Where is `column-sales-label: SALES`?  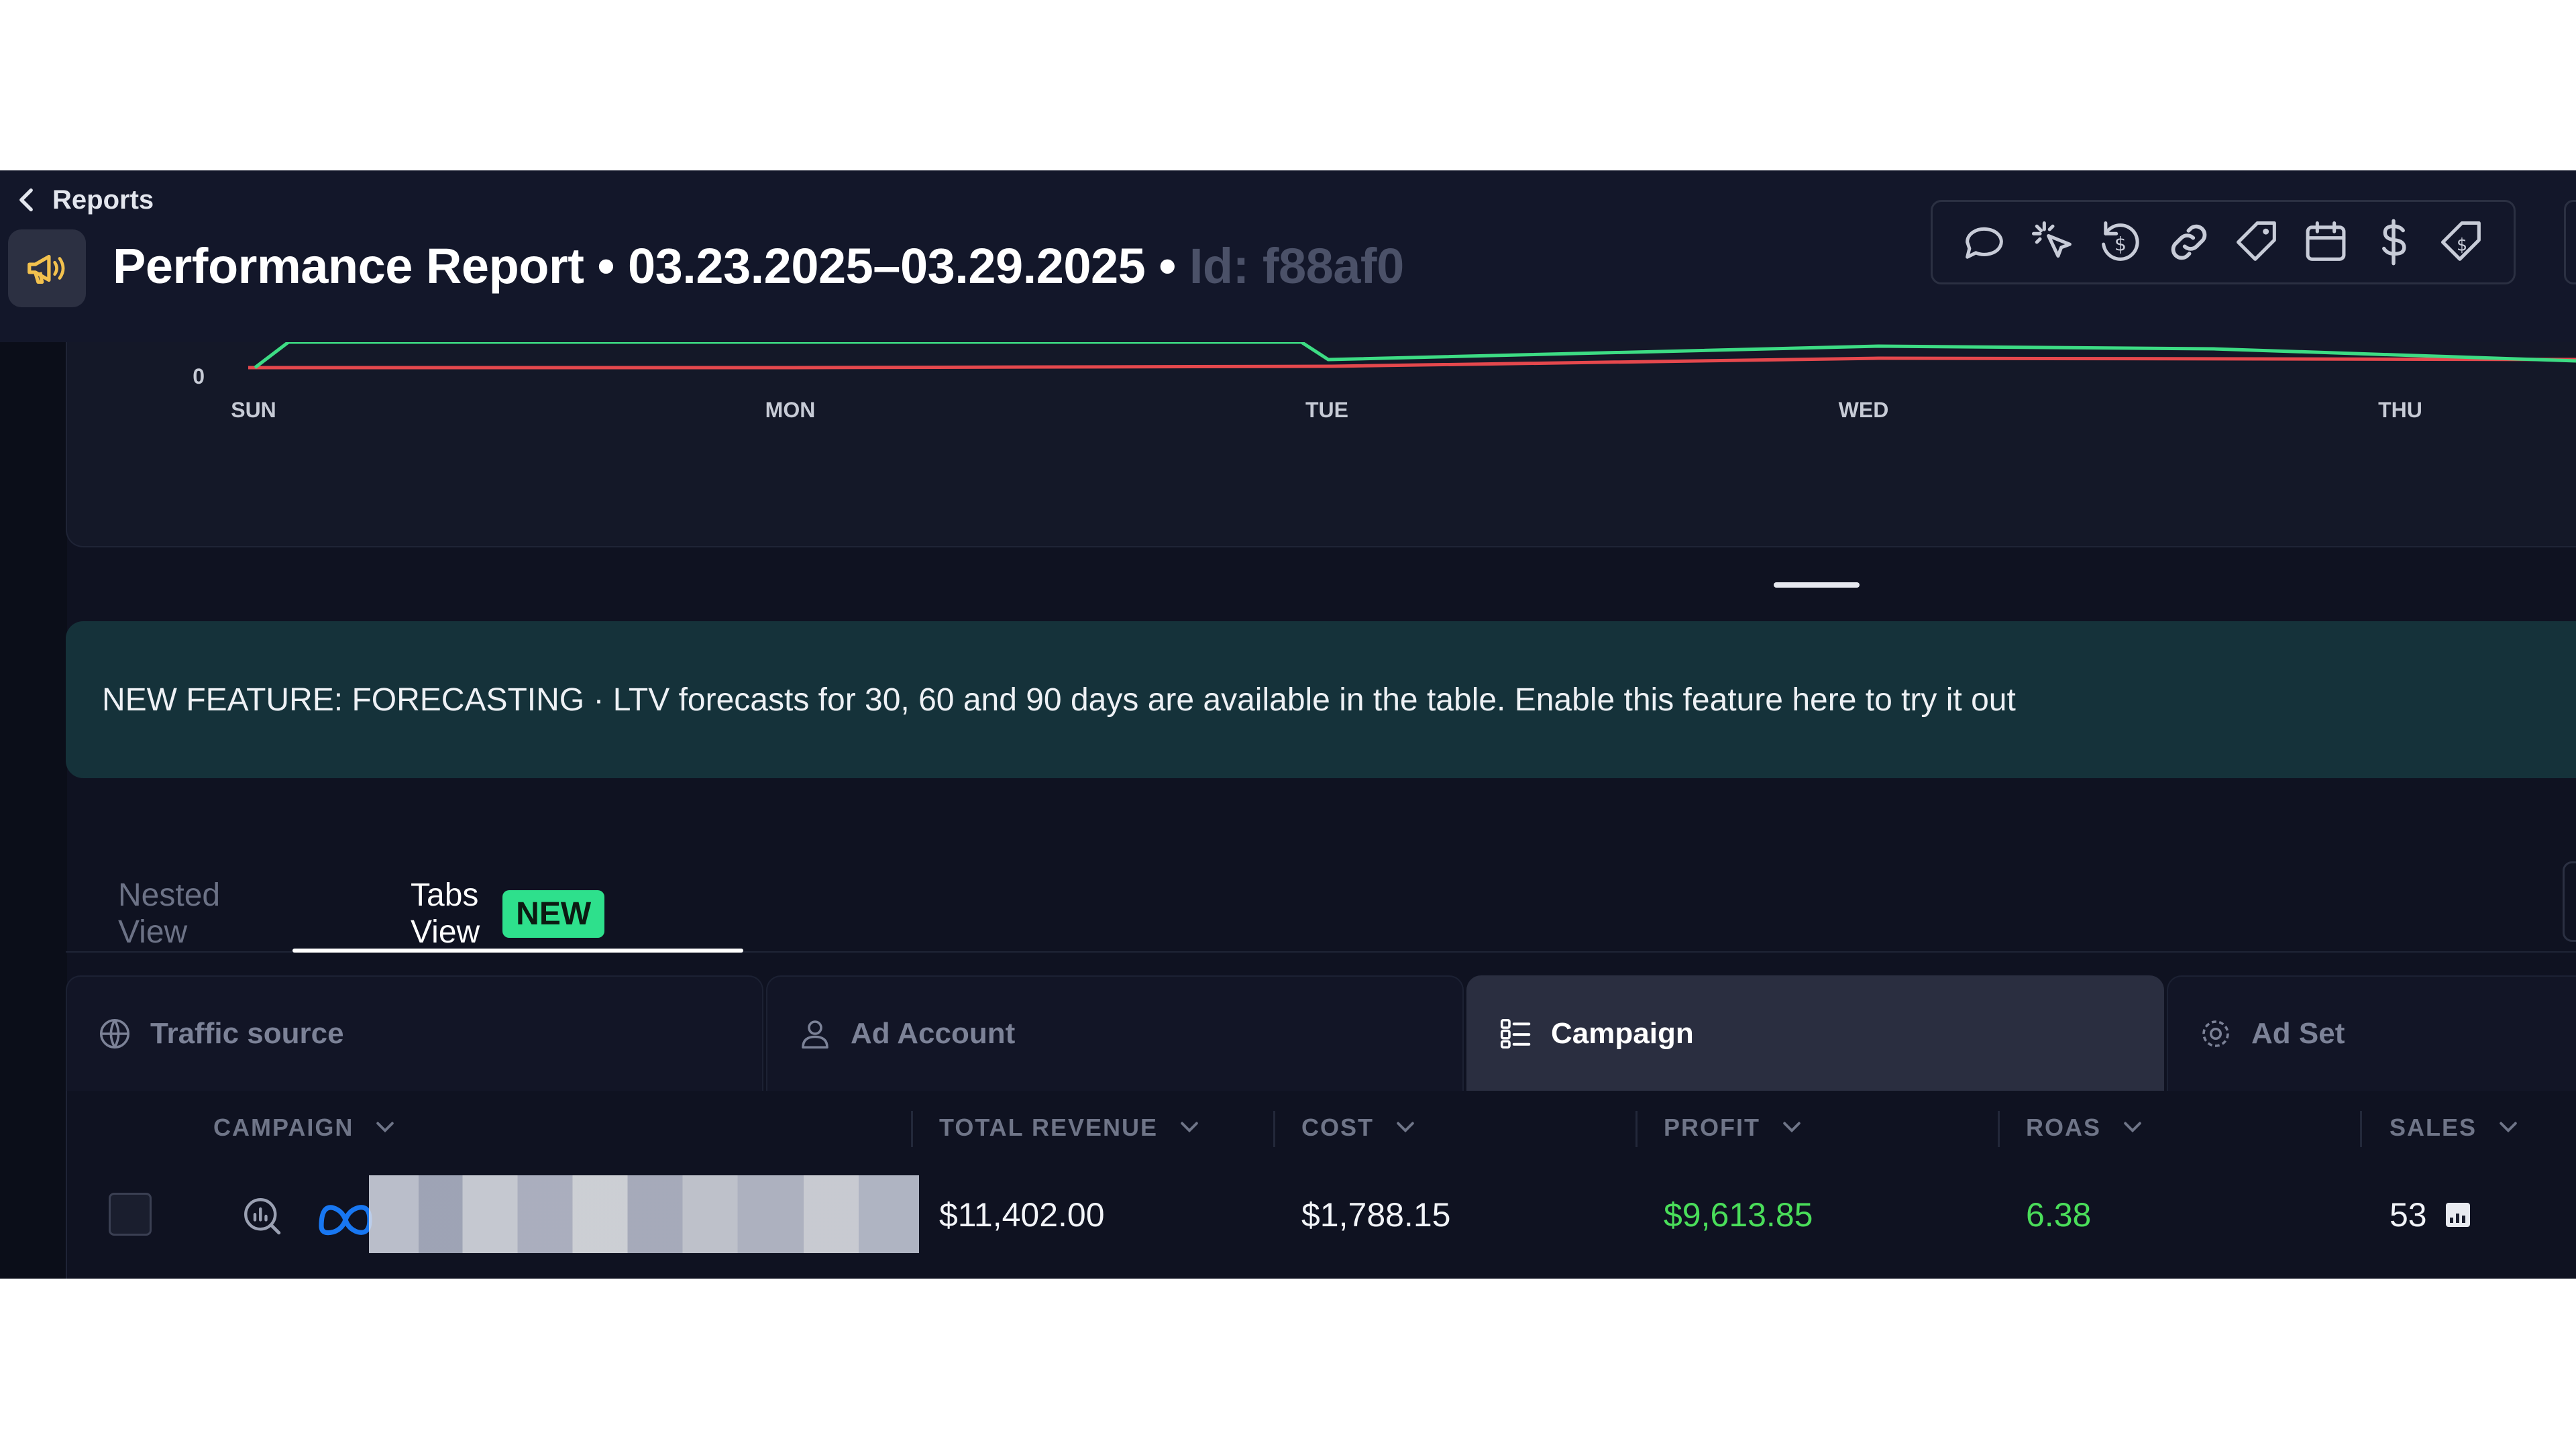 column-sales-label: SALES is located at coordinates (2433, 1127).